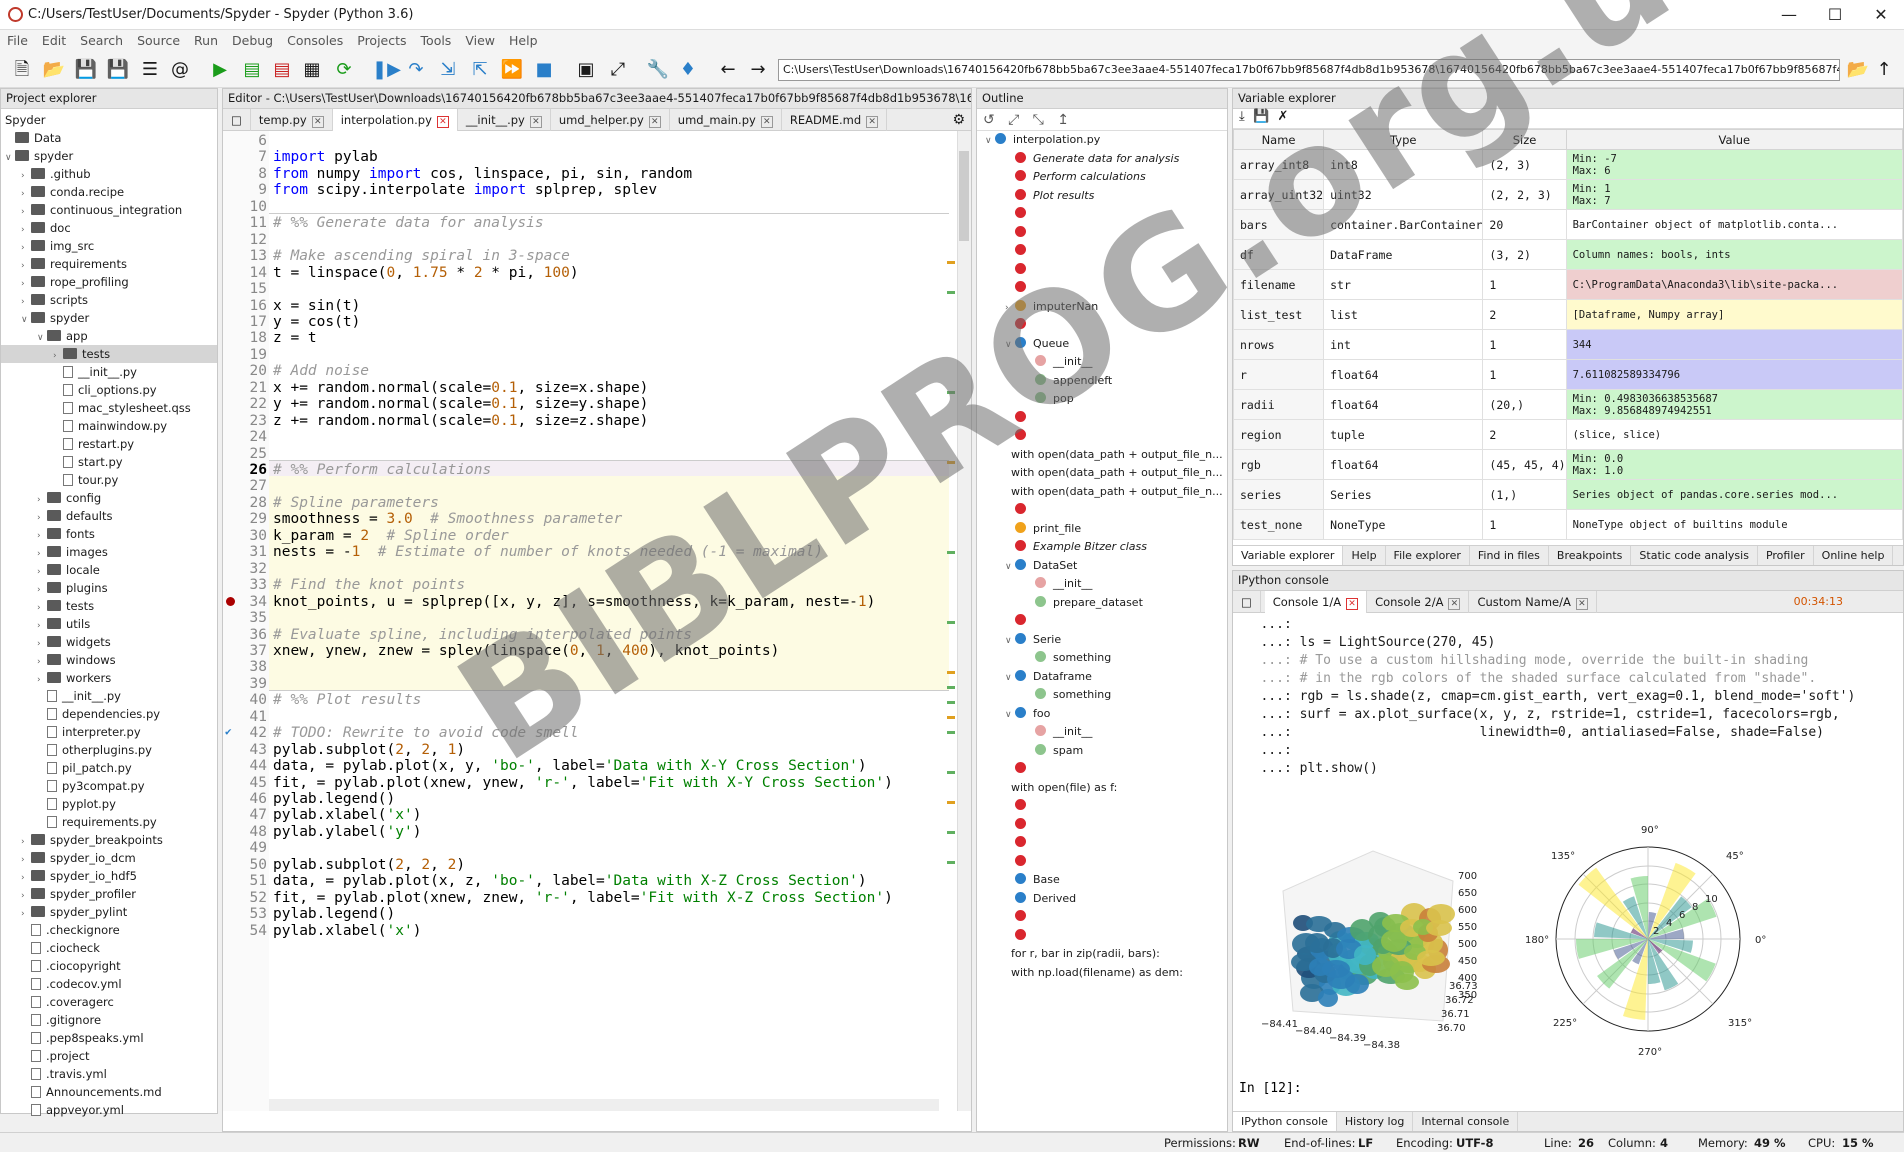  Describe the element at coordinates (109, 426) in the screenshot. I see `tree-item: mainwindow.py` at that location.